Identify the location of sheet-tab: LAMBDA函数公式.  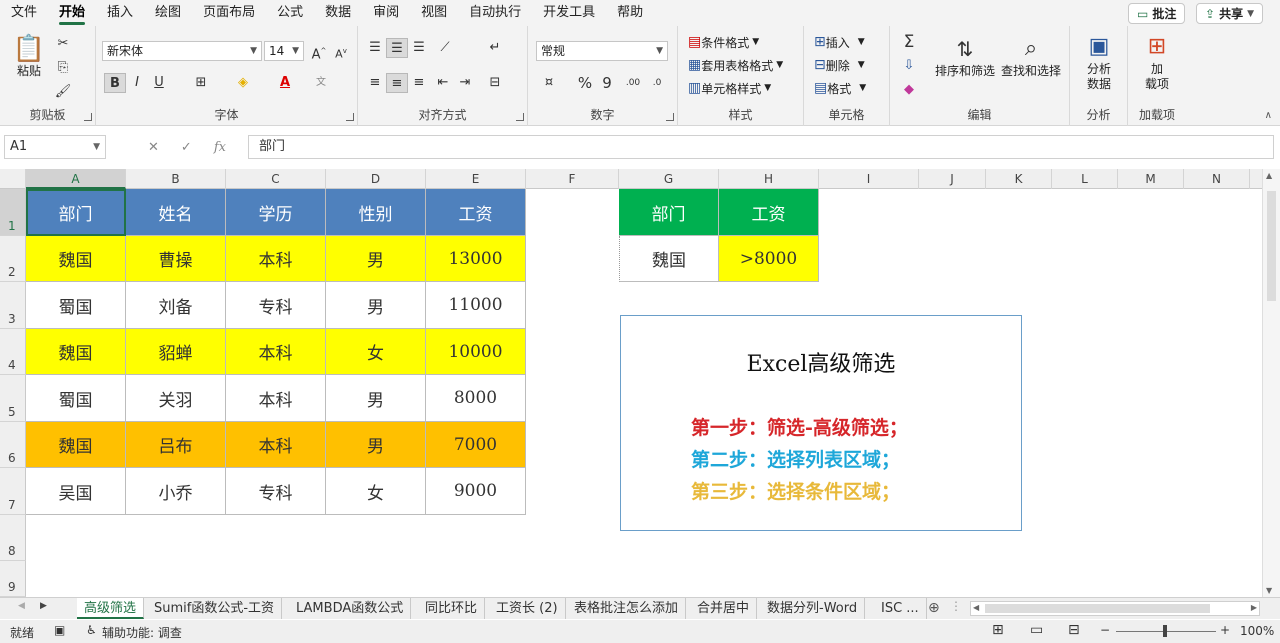
(350, 608).